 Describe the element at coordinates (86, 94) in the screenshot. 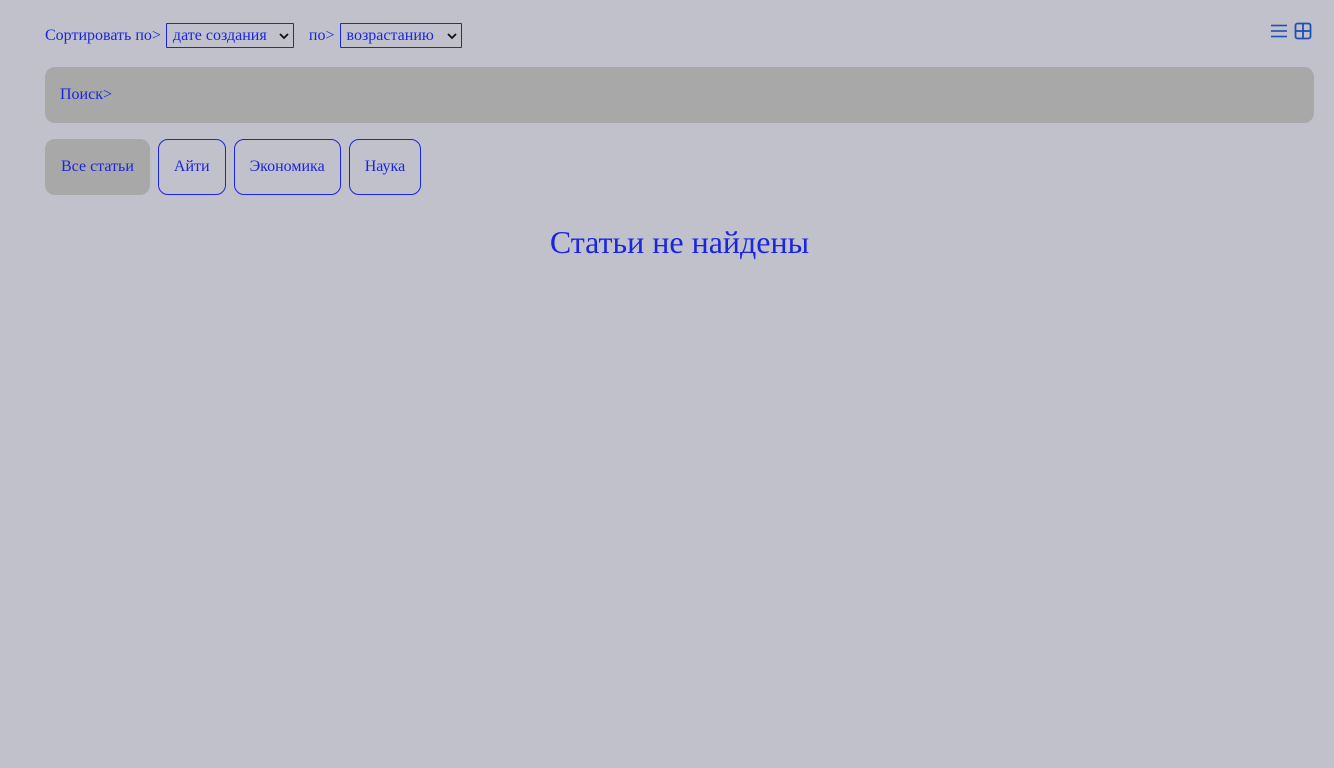

I see `search-placeholder: Поиск>` at that location.